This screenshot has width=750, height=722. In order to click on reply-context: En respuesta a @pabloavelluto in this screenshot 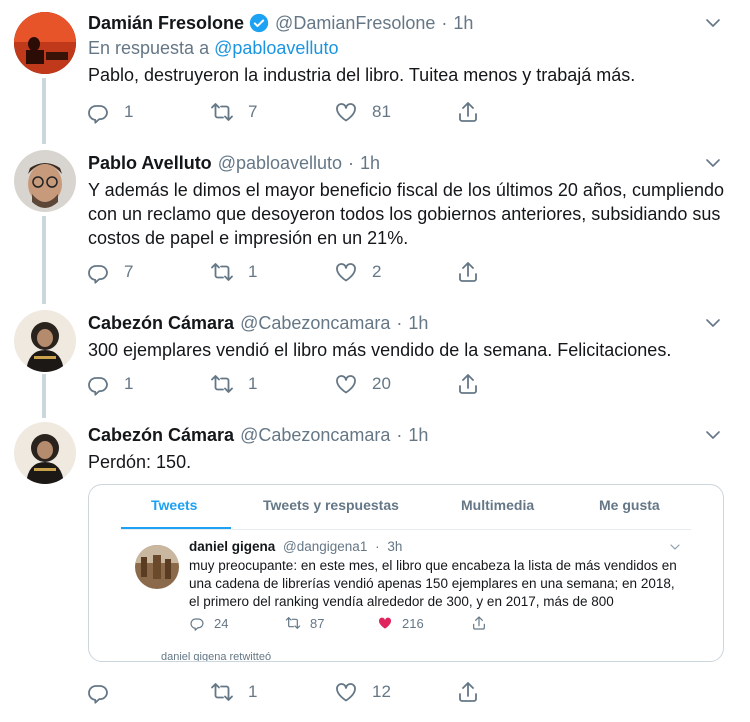, I will do `click(409, 48)`.